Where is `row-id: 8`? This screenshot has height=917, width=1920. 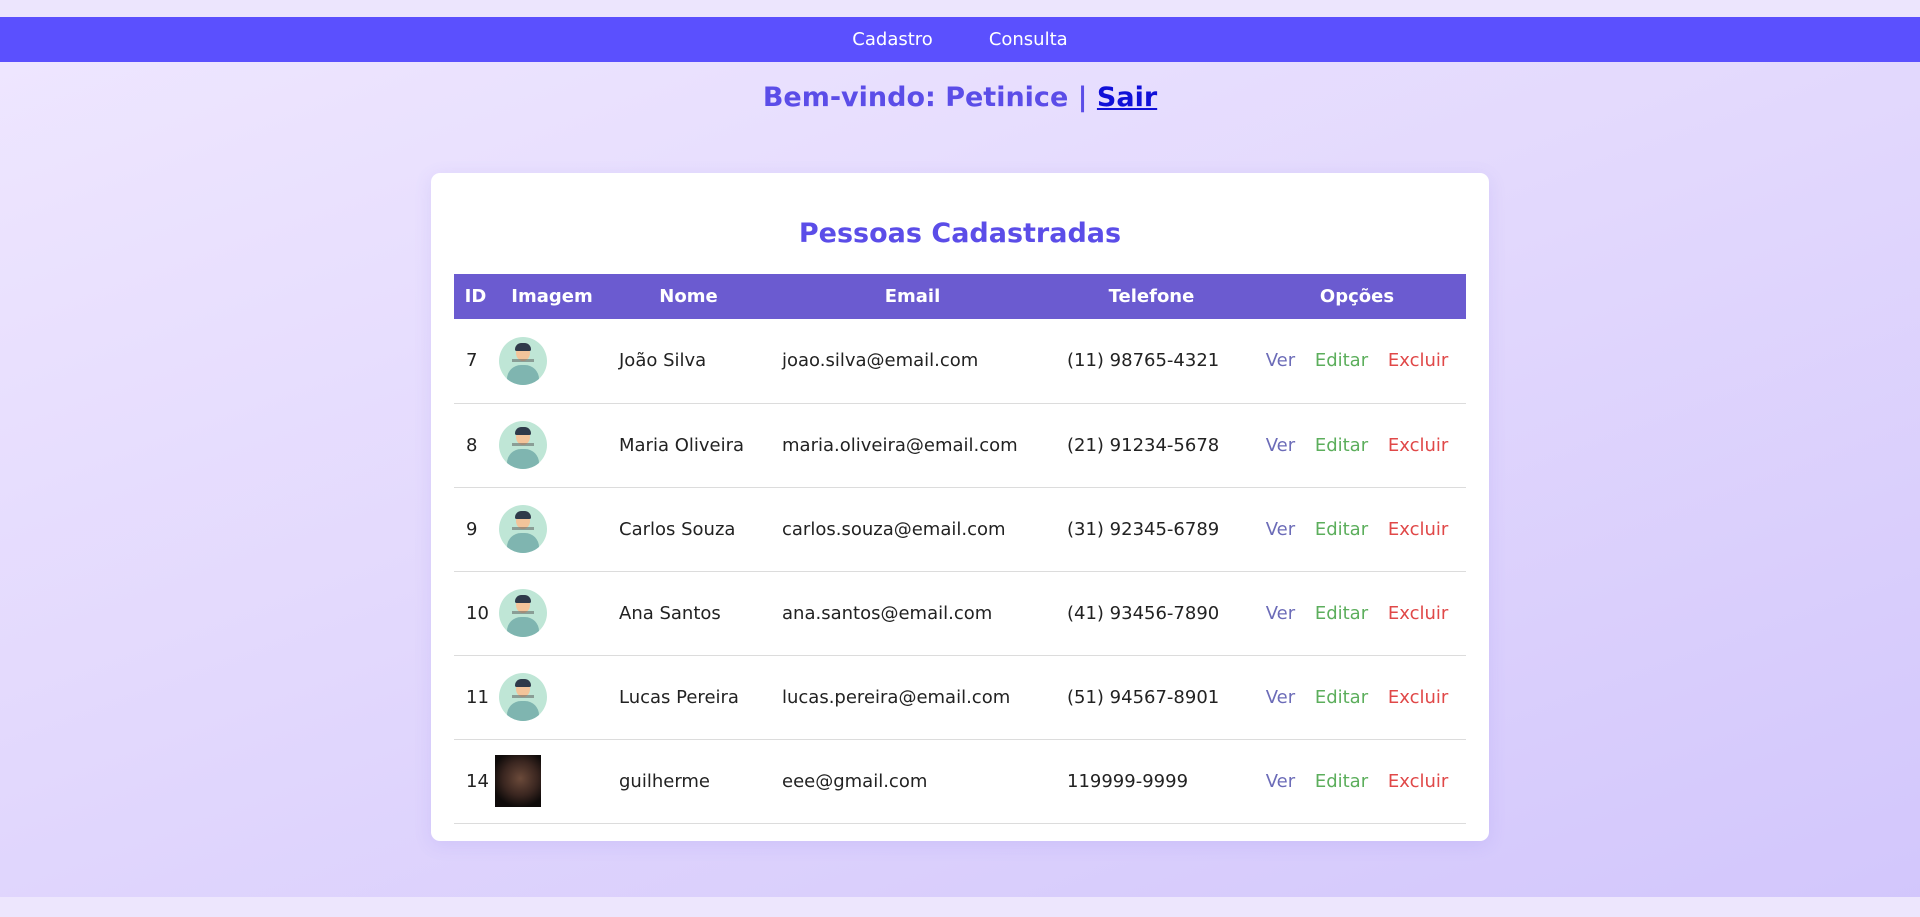
row-id: 8 is located at coordinates (472, 445).